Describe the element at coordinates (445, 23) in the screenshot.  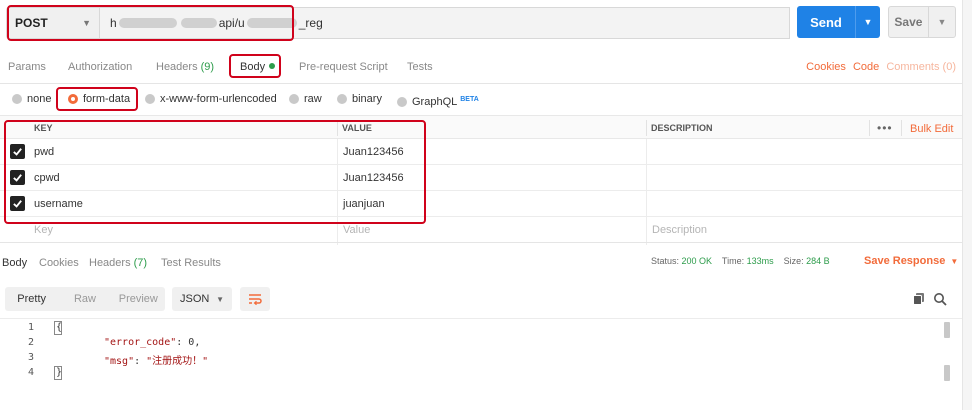
I see `url-input: h api/u _reg` at that location.